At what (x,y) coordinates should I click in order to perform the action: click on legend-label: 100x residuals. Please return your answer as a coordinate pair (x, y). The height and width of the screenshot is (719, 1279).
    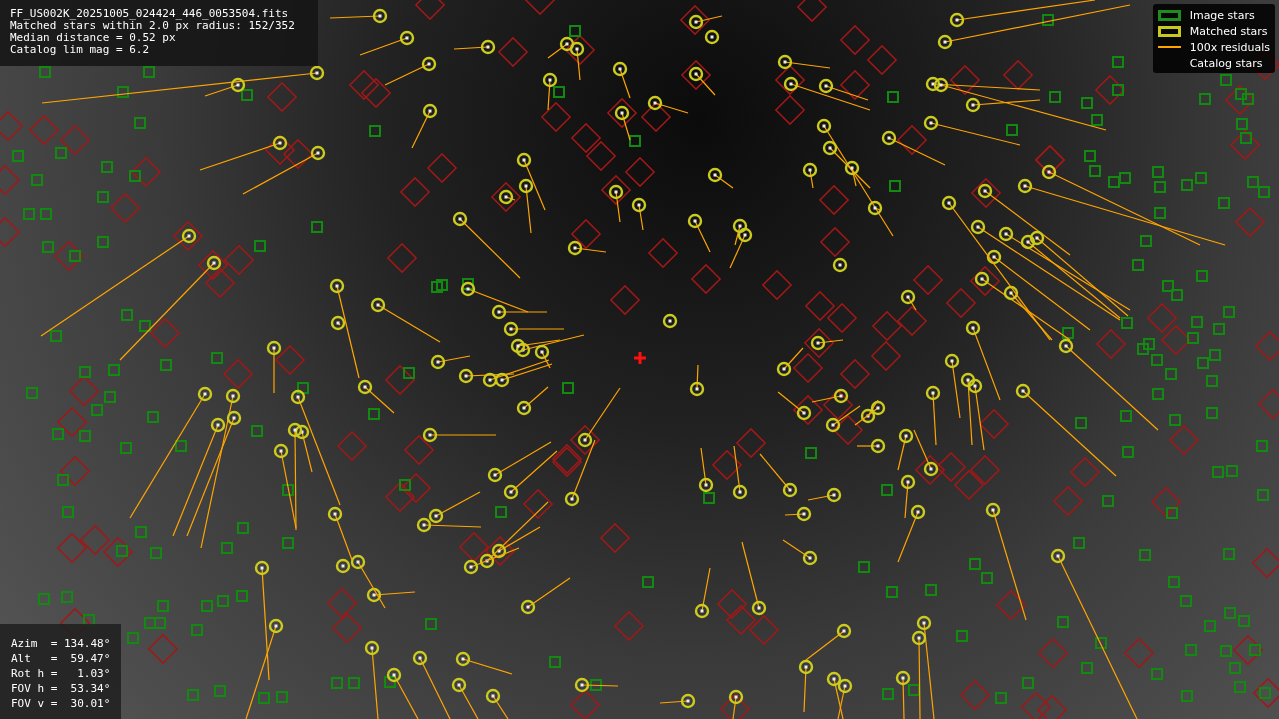
    Looking at the image, I should click on (1229, 47).